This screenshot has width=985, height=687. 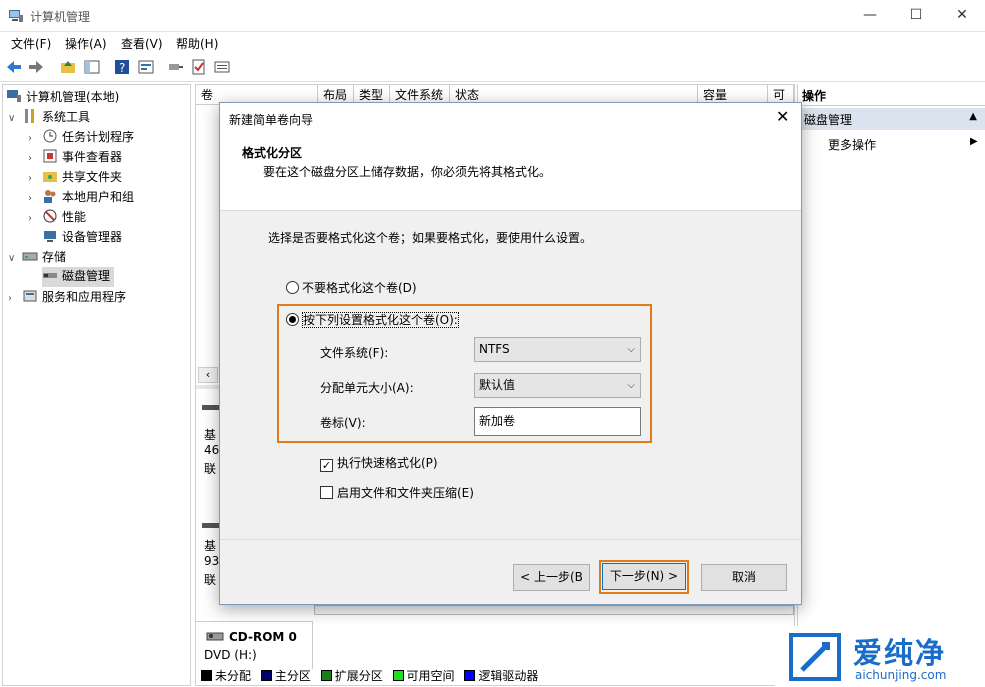 What do you see at coordinates (210, 580) in the screenshot?
I see `disk1-status: 联` at bounding box center [210, 580].